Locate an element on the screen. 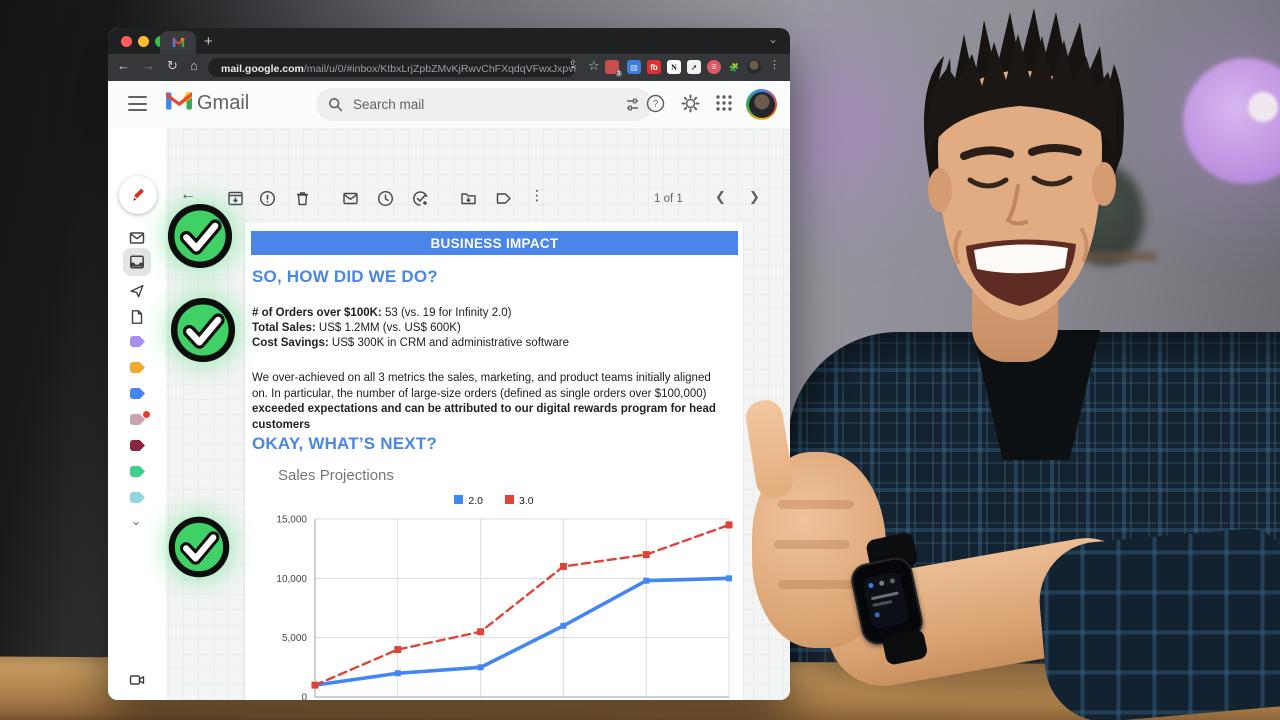  close-window-button is located at coordinates (126, 41).